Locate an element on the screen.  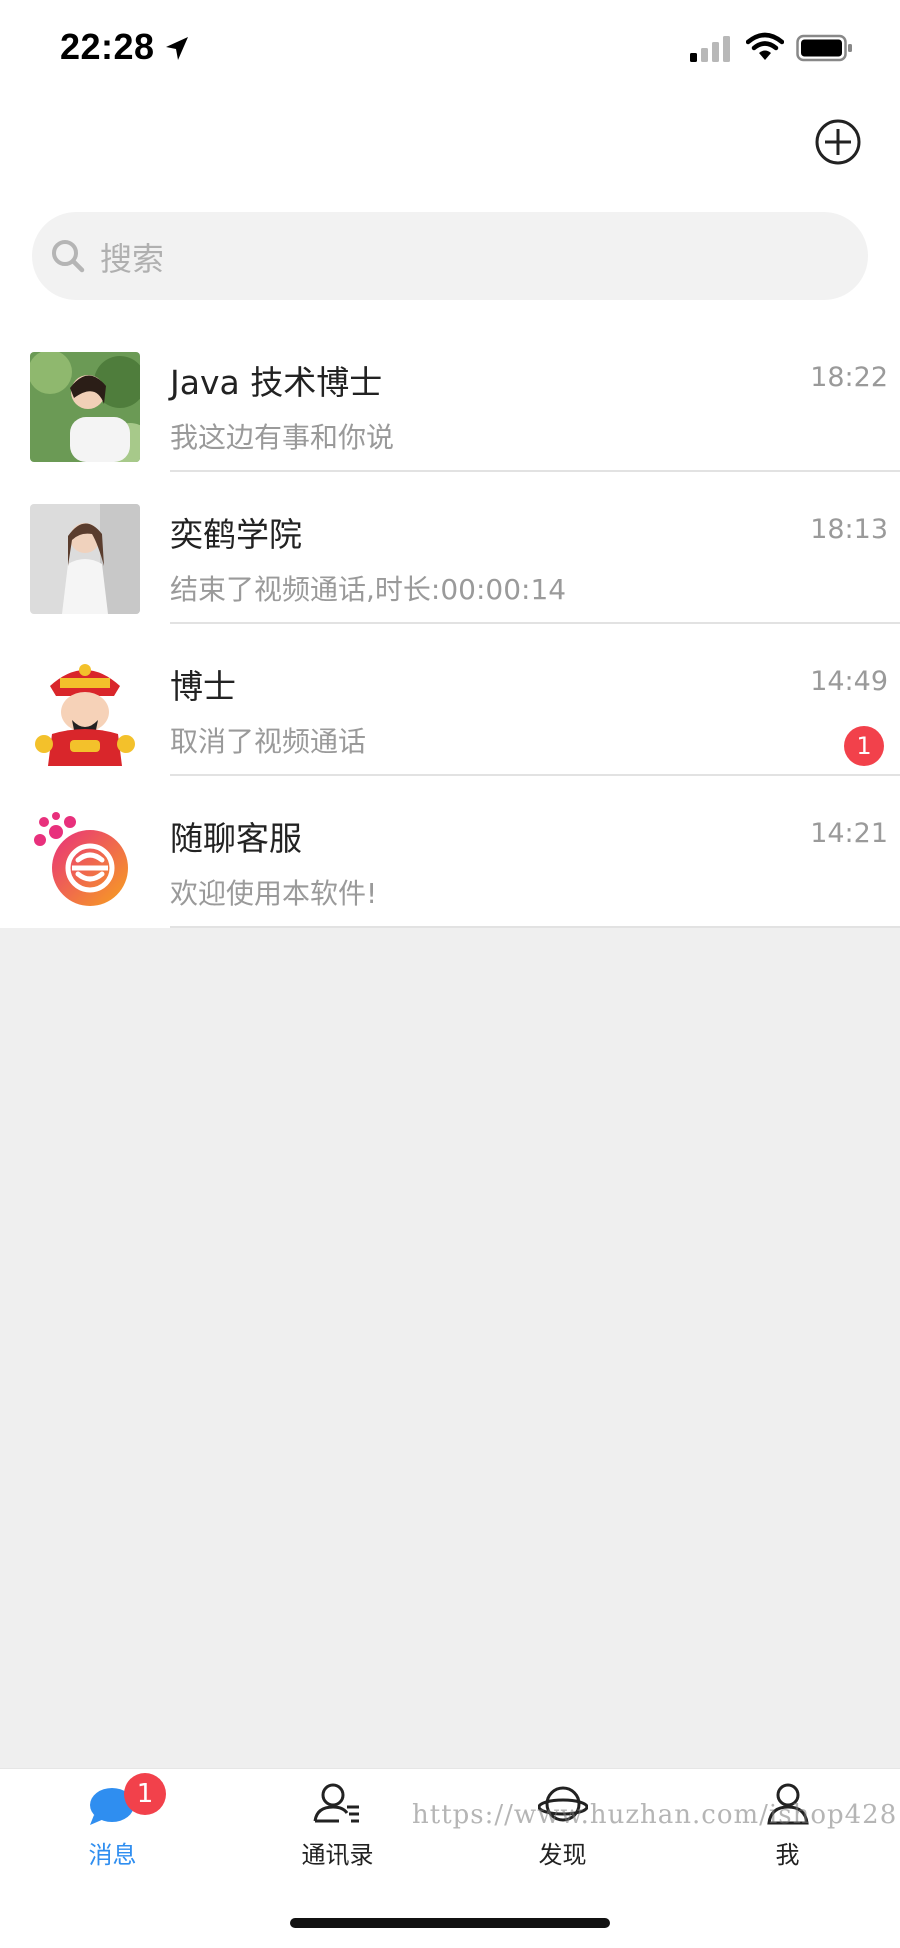
cellular-signal-icon is located at coordinates (710, 49).